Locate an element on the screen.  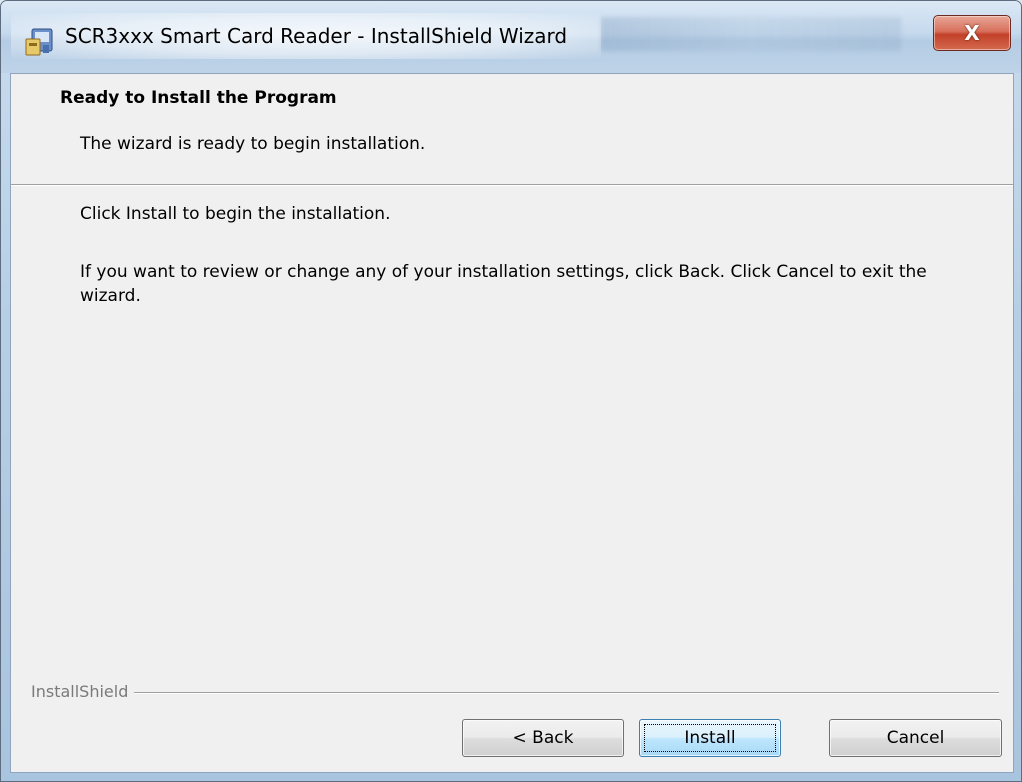
install-button: Install is located at coordinates (710, 738).